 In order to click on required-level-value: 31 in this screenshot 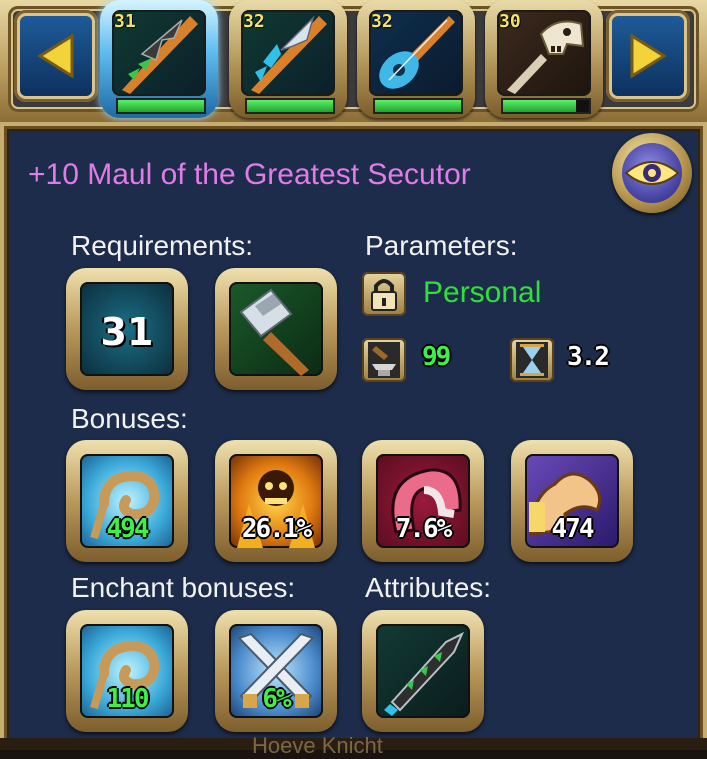, I will do `click(127, 332)`.